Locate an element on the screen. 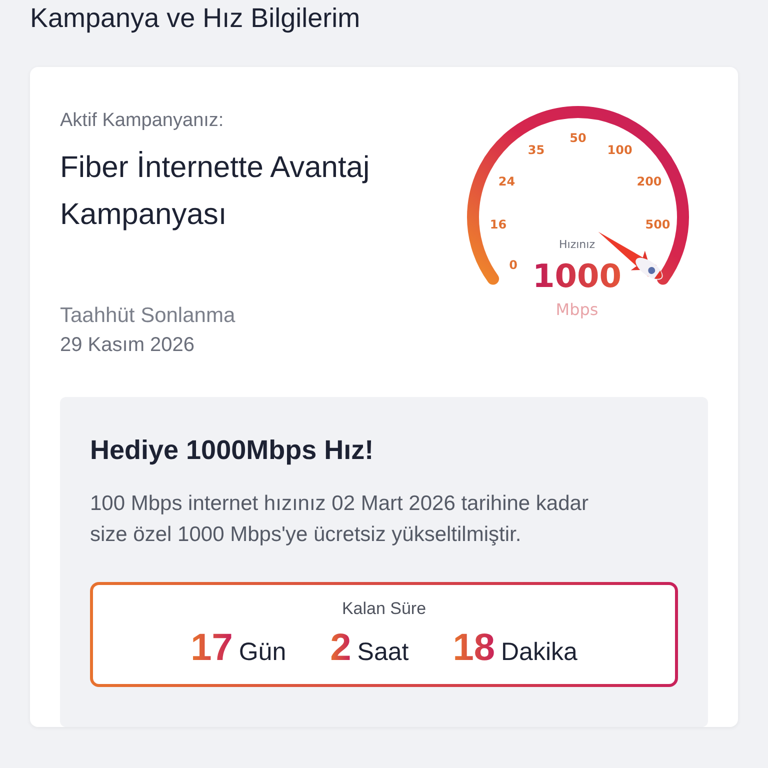 This screenshot has width=768, height=768. gift-title: Hediye 1000Mbps Hız! is located at coordinates (232, 450).